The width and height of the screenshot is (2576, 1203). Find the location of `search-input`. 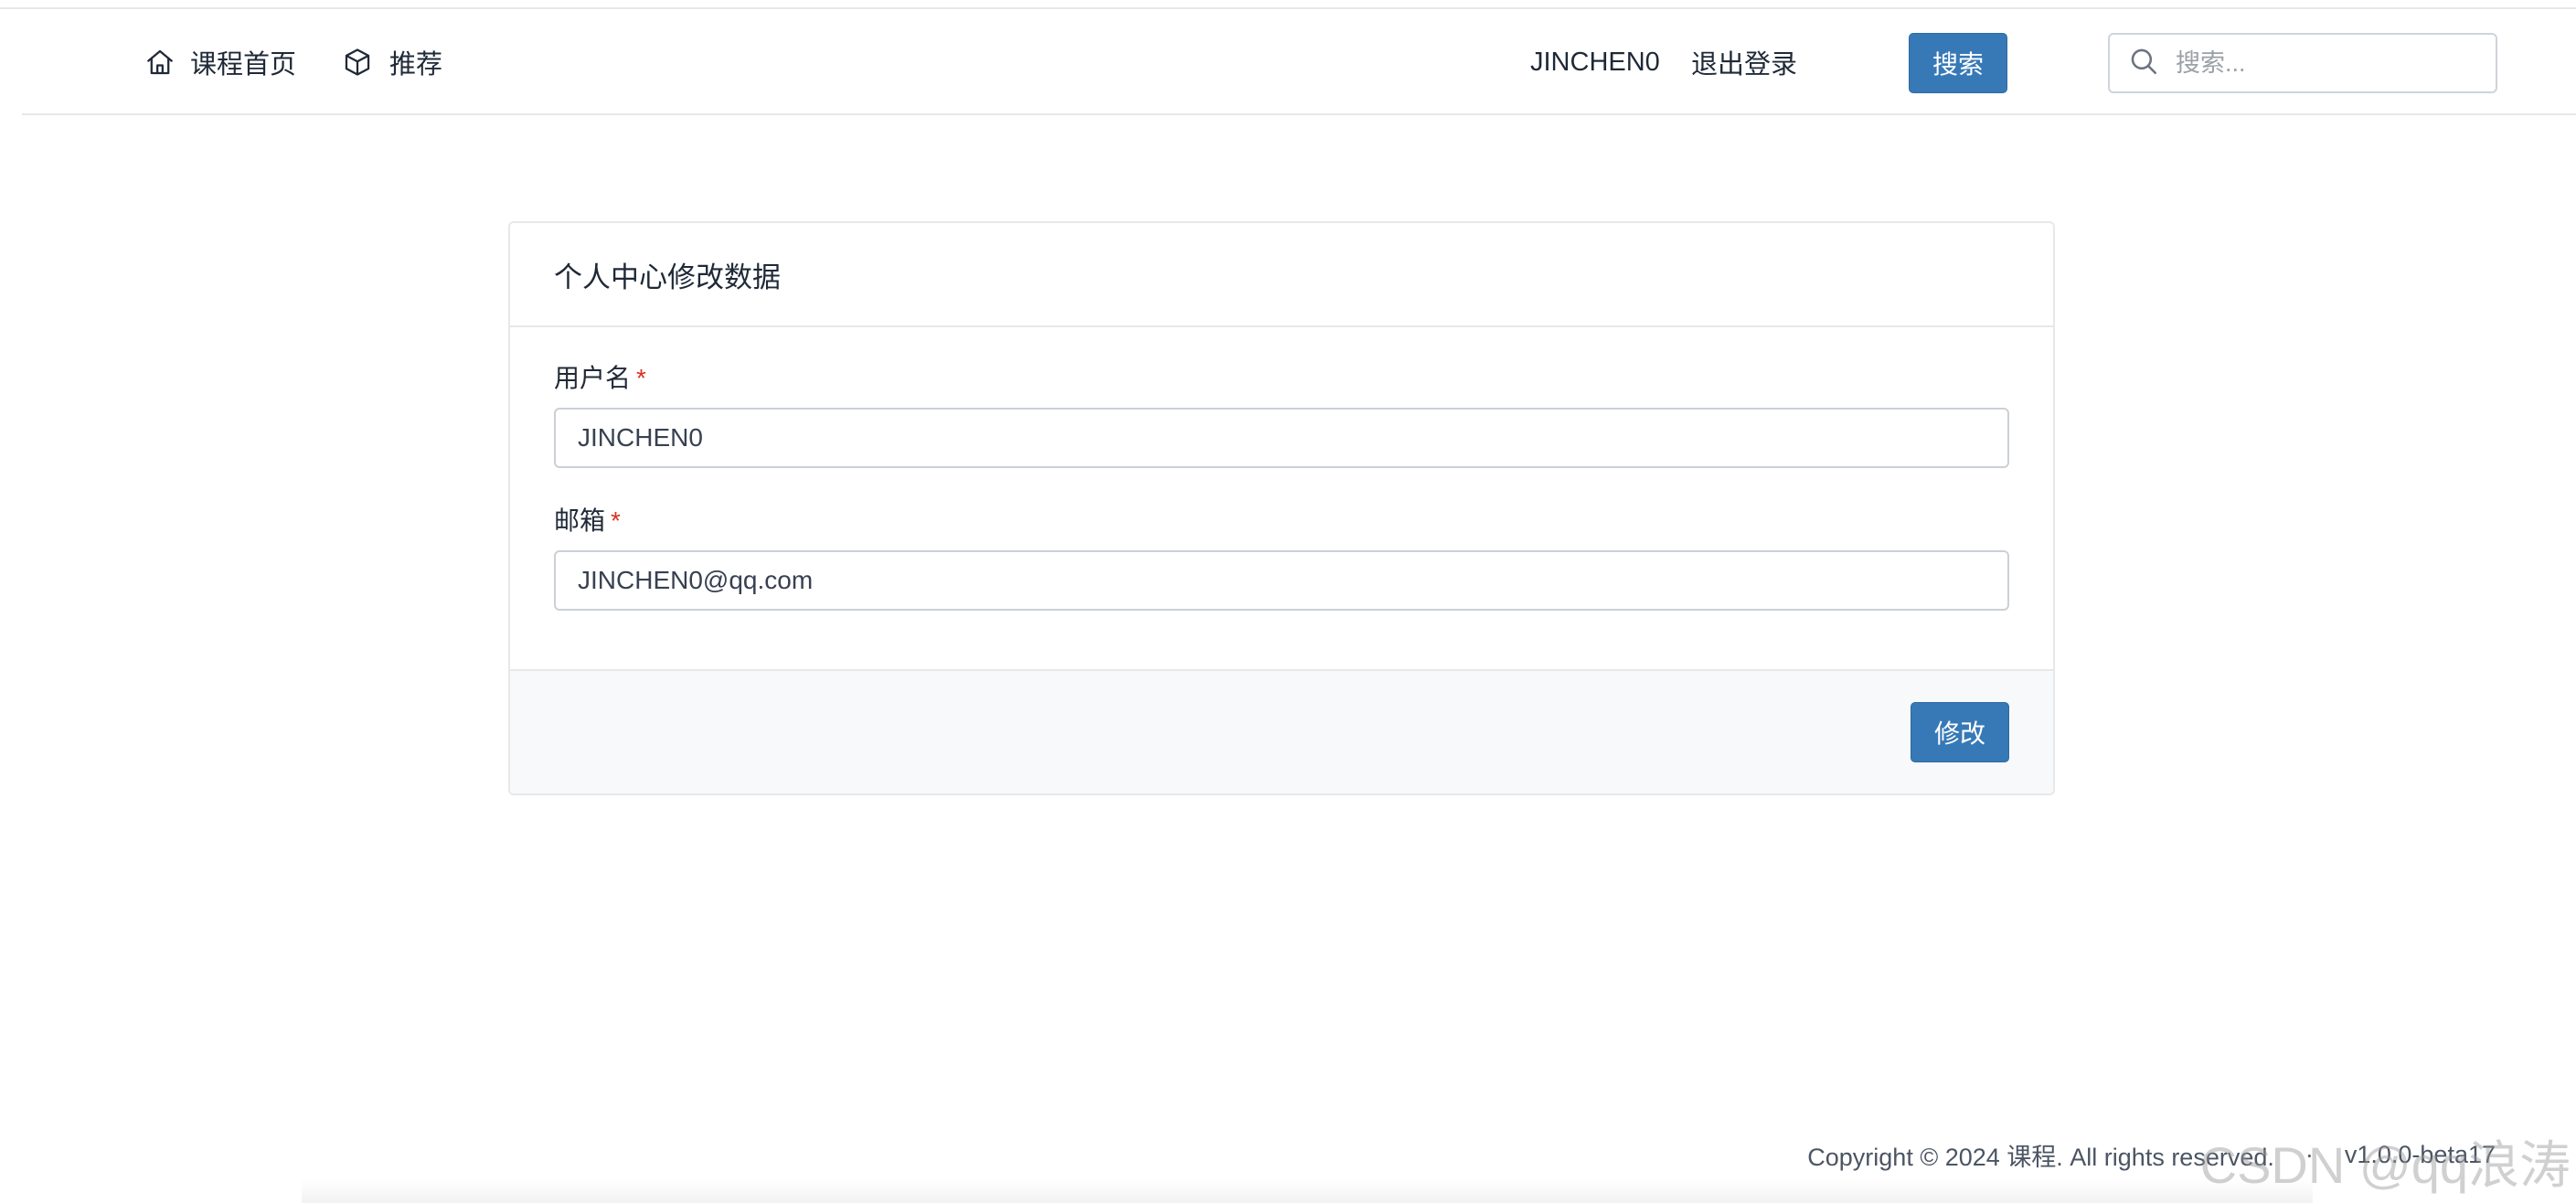

search-input is located at coordinates (2322, 63).